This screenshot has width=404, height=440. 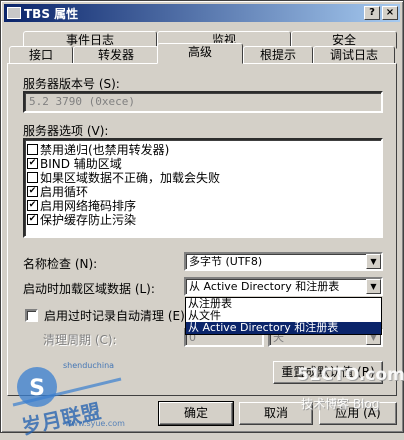 What do you see at coordinates (116, 55) in the screenshot?
I see `tab-forwarders: 转发器` at bounding box center [116, 55].